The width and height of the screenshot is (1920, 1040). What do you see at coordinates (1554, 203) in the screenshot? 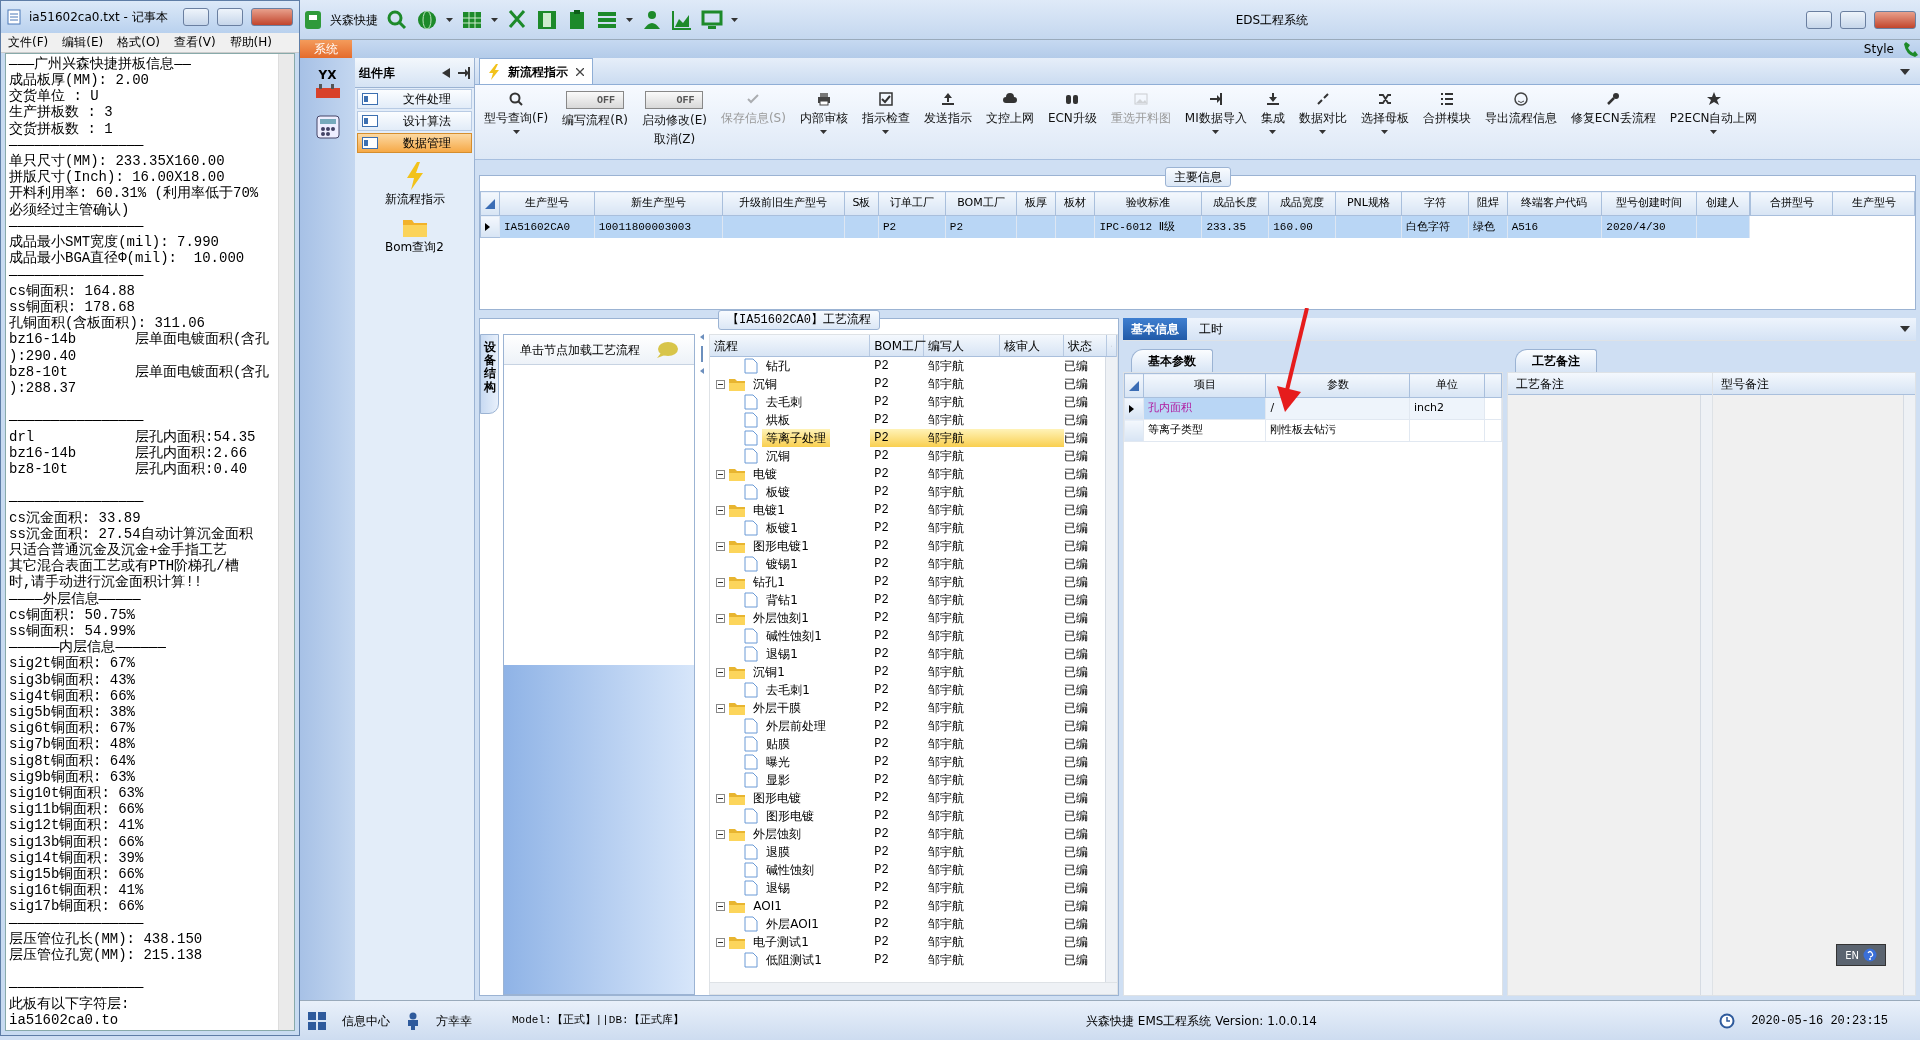
I see `column-header: 终端客户代码` at bounding box center [1554, 203].